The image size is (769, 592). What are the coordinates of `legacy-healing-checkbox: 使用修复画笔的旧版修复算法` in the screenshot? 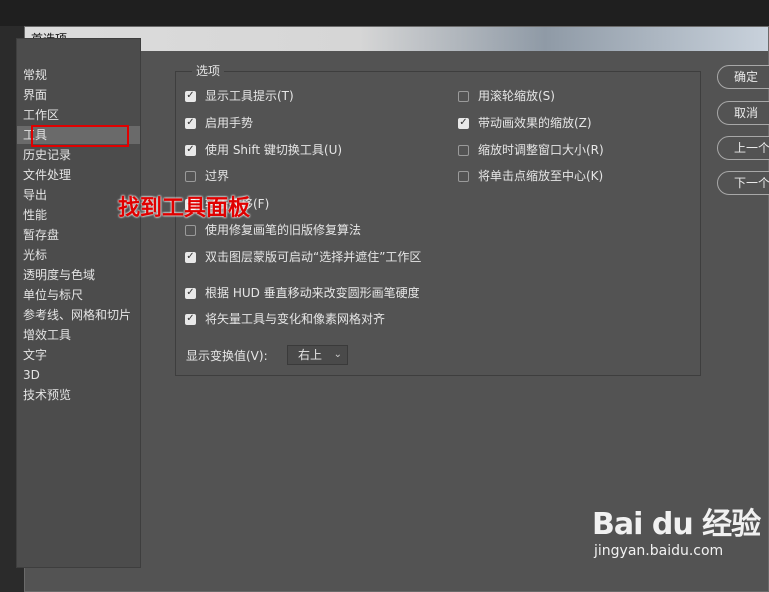 It's located at (273, 230).